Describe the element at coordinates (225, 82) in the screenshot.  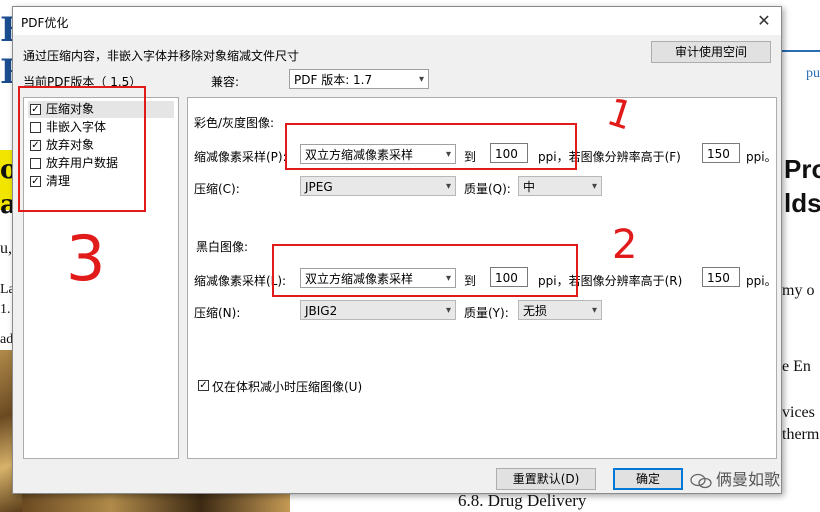
I see `compat-label: 兼容:` at that location.